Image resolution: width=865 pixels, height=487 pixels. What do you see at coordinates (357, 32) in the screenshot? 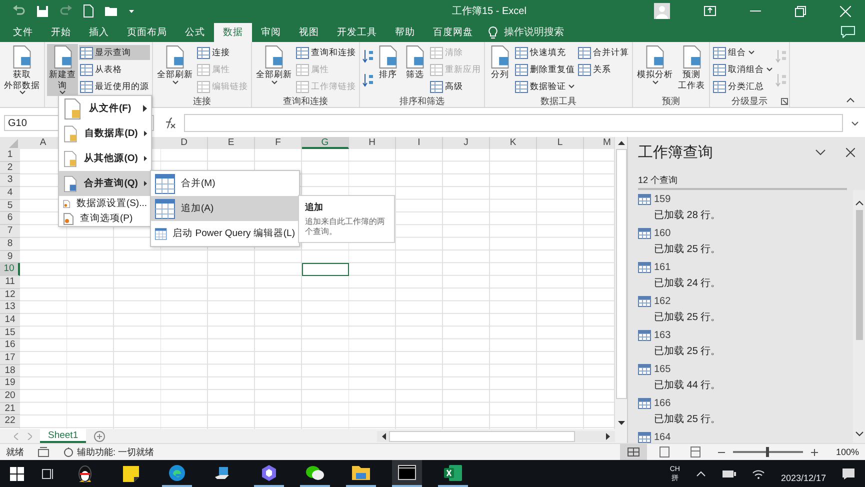
I see `ribbon-tab: 开发工具` at bounding box center [357, 32].